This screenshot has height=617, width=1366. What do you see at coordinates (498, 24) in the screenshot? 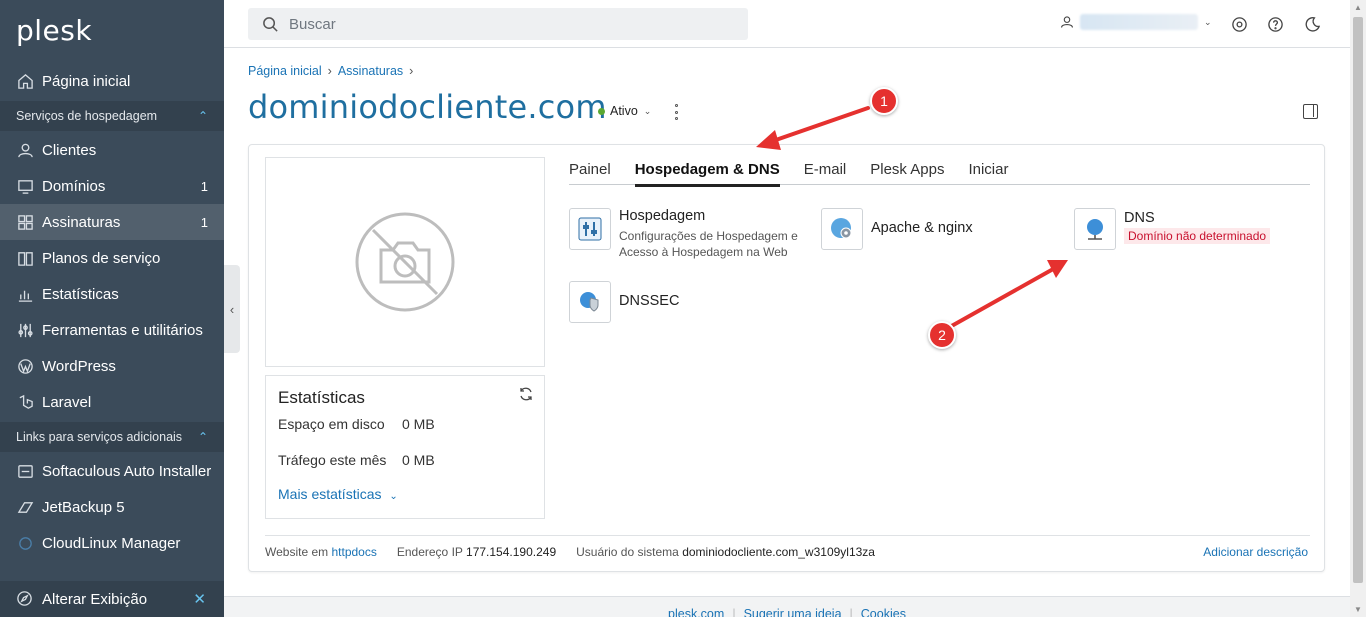
I see `search-input: Buscar` at bounding box center [498, 24].